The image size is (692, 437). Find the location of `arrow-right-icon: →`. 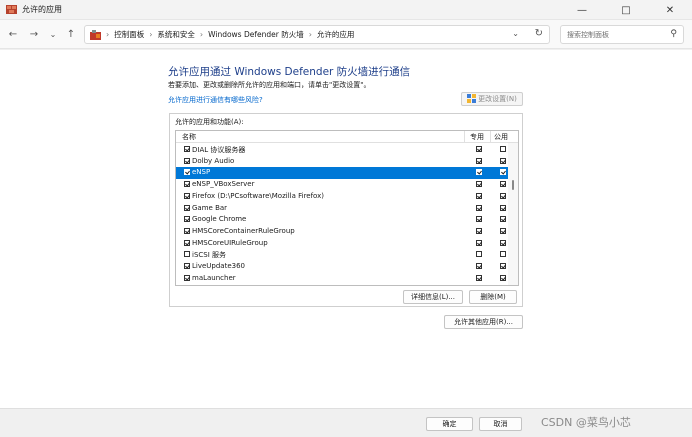

arrow-right-icon: → is located at coordinates (34, 34).